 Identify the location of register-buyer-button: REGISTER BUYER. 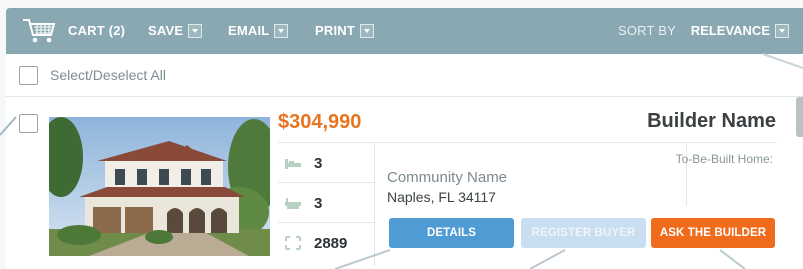
(583, 233).